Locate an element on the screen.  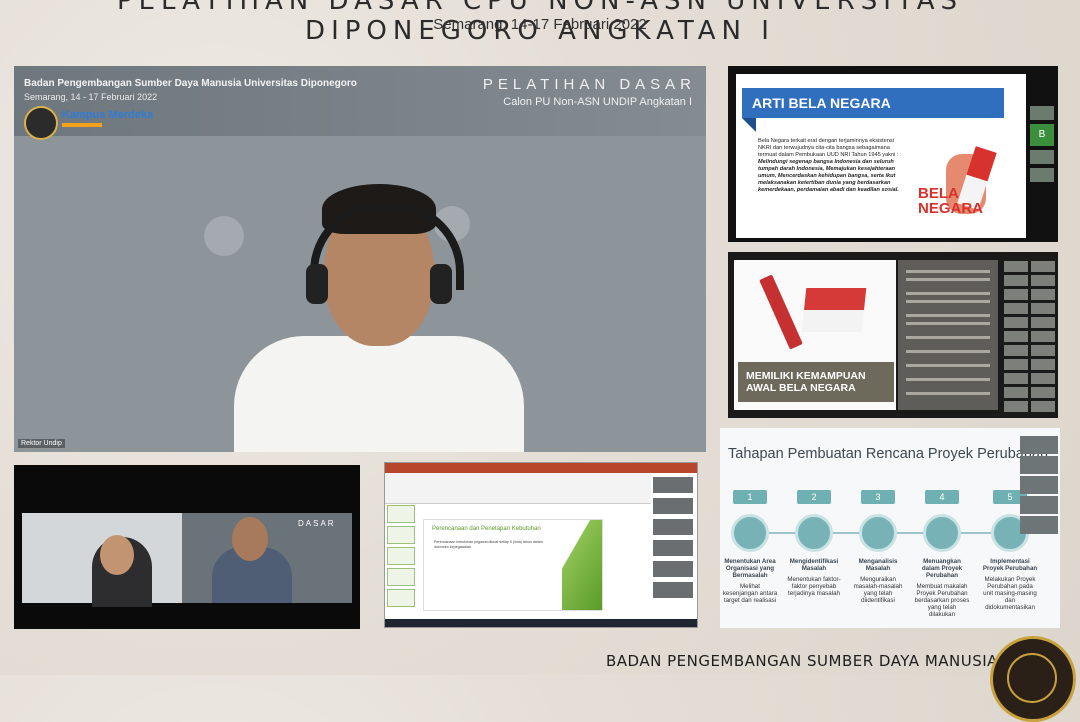
participant-grid is located at coordinates (1029, 336).